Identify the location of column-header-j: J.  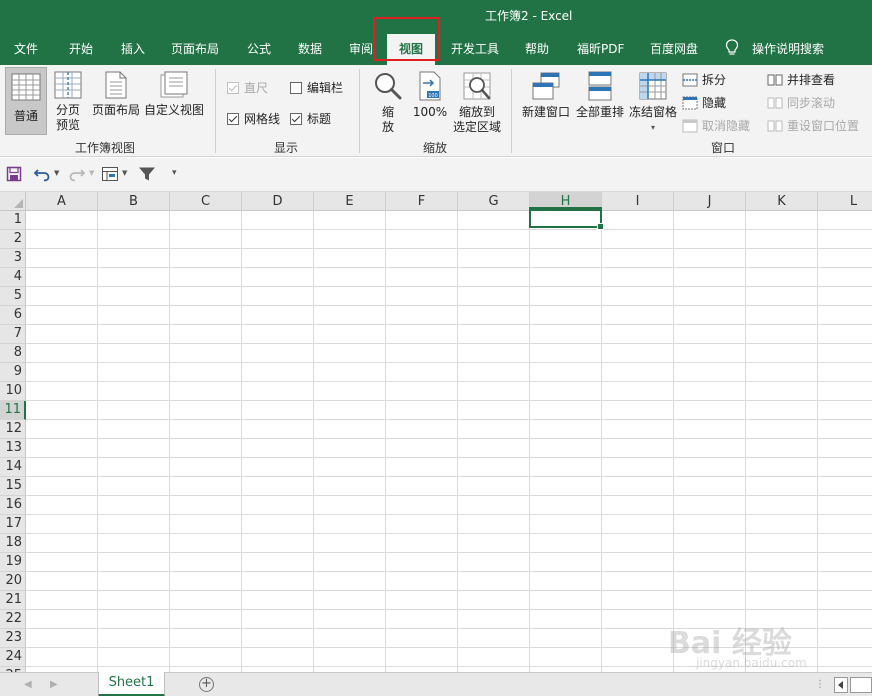
(710, 201).